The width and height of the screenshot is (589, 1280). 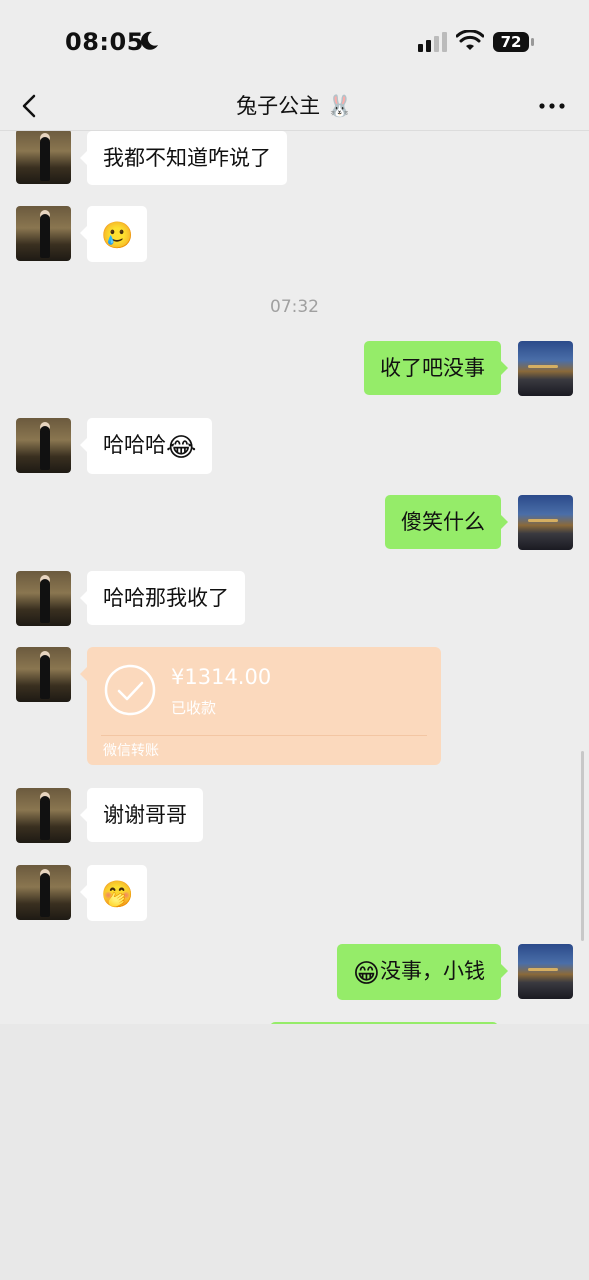 I want to click on card-divider, so click(x=264, y=735).